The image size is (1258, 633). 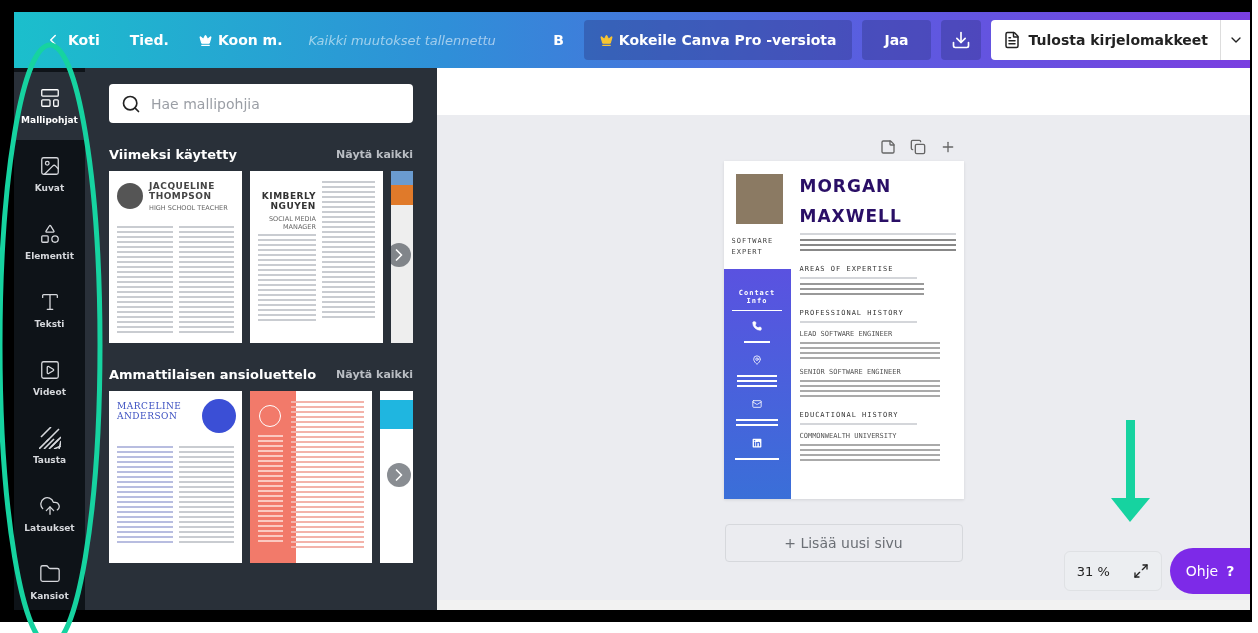 I want to click on shapes-icon, so click(x=49, y=234).